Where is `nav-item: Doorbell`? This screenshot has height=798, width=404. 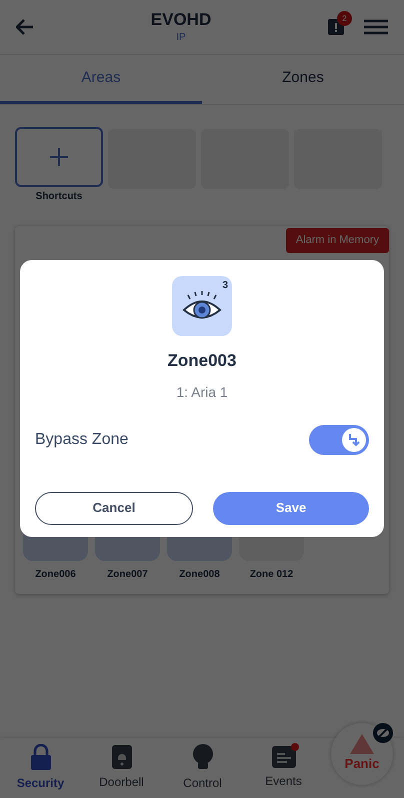
nav-item: Doorbell is located at coordinates (121, 768).